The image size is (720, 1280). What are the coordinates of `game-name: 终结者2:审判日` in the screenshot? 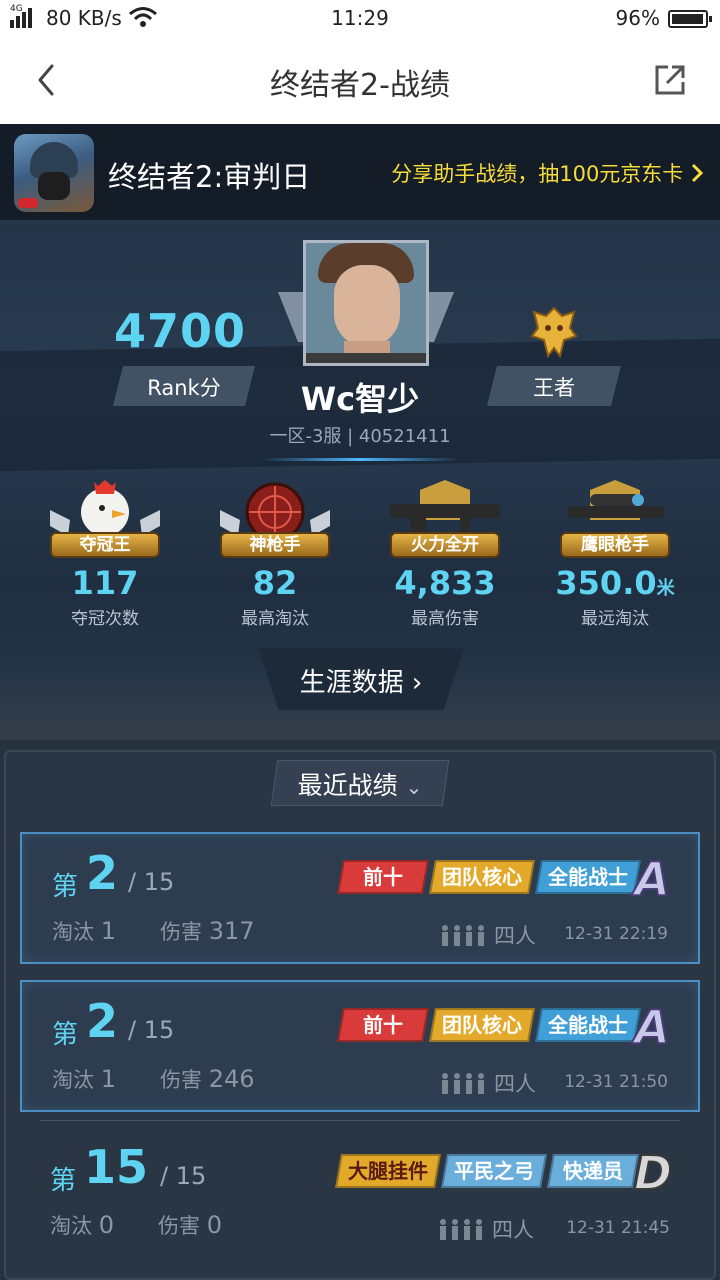 It's located at (209, 177).